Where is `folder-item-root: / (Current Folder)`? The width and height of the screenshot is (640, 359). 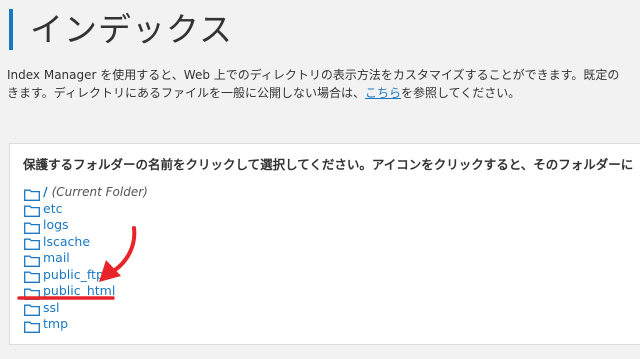 folder-item-root: / (Current Folder) is located at coordinates (86, 192).